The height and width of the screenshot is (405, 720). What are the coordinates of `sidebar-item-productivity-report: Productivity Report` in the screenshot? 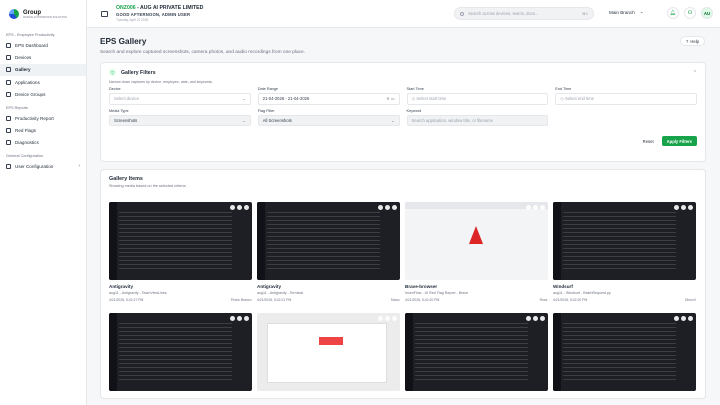 It's located at (43, 118).